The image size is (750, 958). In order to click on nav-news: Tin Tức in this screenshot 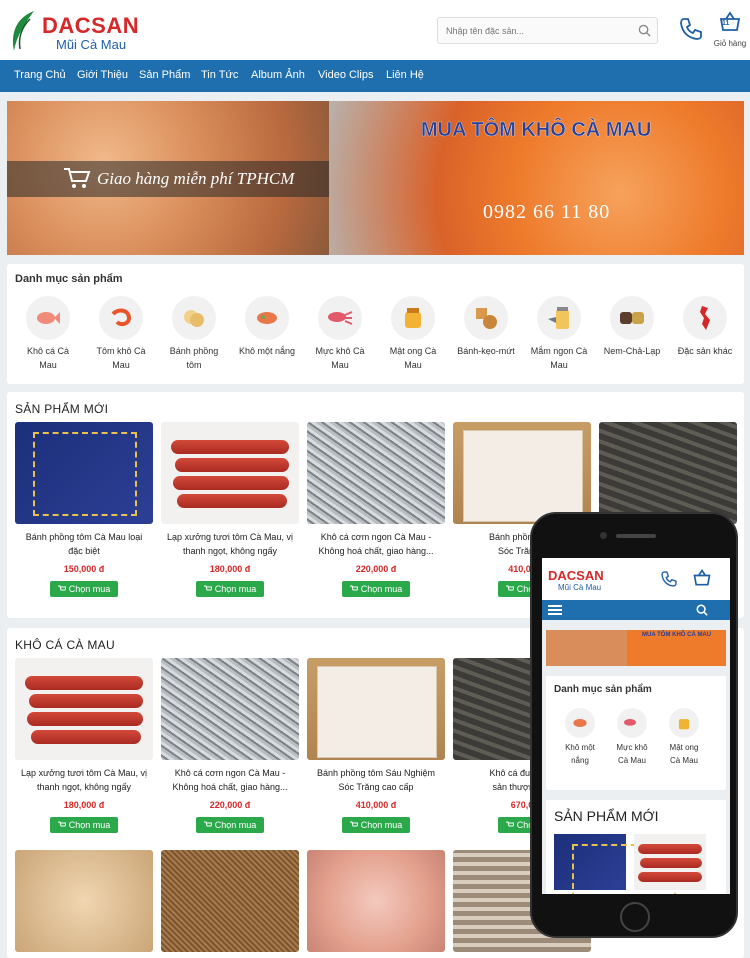, I will do `click(219, 75)`.